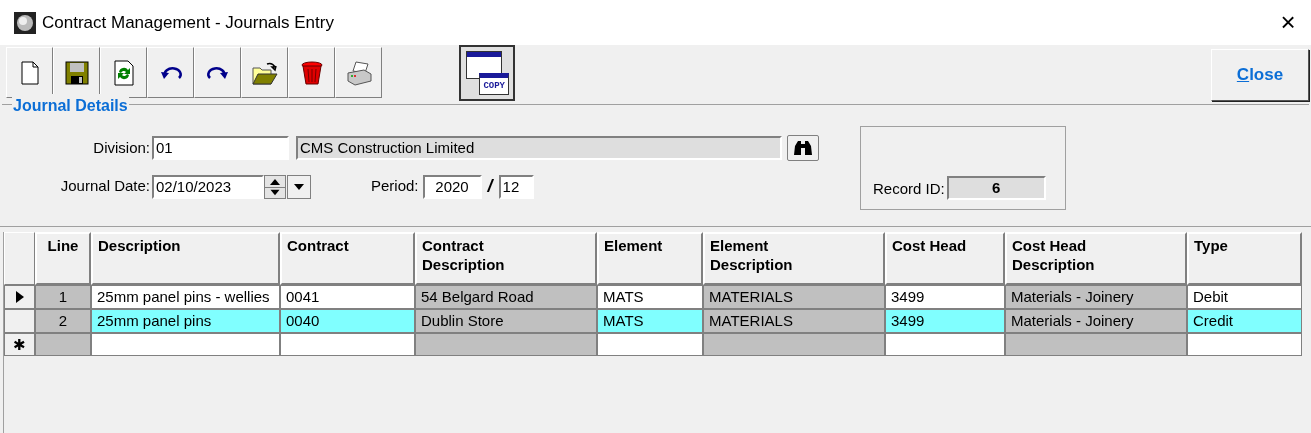  I want to click on table-cell: 2, so click(63, 321).